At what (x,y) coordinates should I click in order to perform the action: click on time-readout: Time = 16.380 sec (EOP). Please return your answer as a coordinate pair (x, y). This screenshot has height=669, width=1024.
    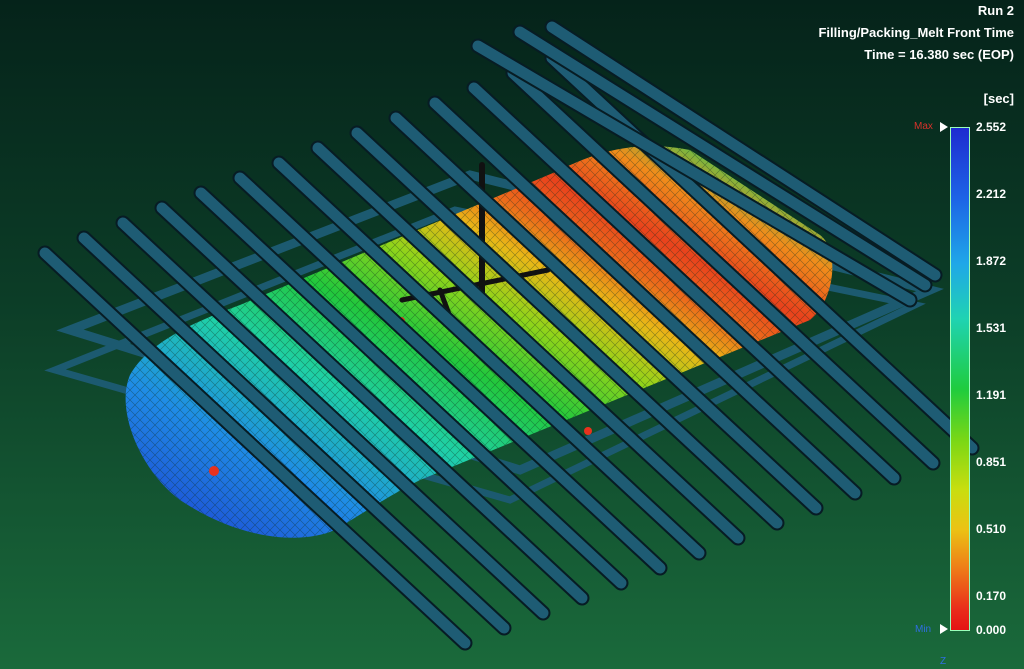
    Looking at the image, I should click on (939, 54).